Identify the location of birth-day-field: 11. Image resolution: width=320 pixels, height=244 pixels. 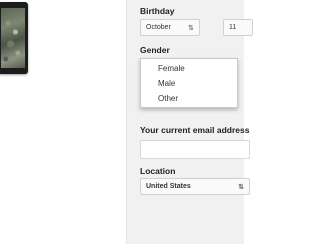
(238, 27).